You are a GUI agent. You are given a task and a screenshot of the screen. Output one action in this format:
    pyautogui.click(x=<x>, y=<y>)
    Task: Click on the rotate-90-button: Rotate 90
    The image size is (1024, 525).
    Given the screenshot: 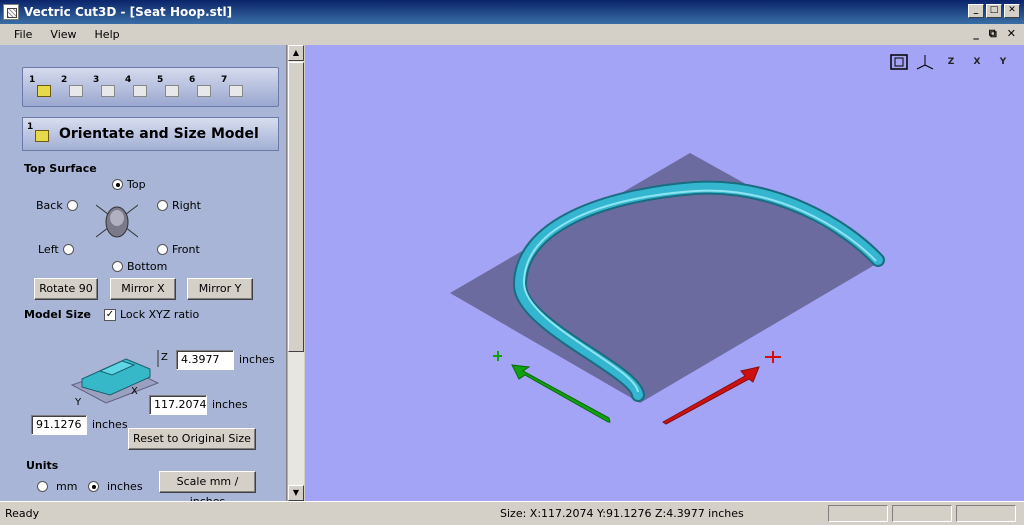 What is the action you would take?
    pyautogui.click(x=66, y=289)
    